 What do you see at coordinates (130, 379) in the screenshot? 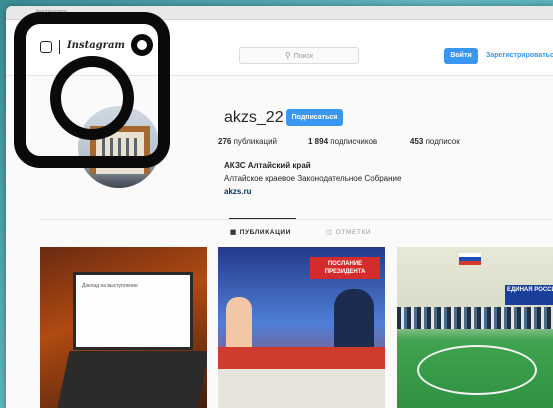
I see `laptop-keyboard` at bounding box center [130, 379].